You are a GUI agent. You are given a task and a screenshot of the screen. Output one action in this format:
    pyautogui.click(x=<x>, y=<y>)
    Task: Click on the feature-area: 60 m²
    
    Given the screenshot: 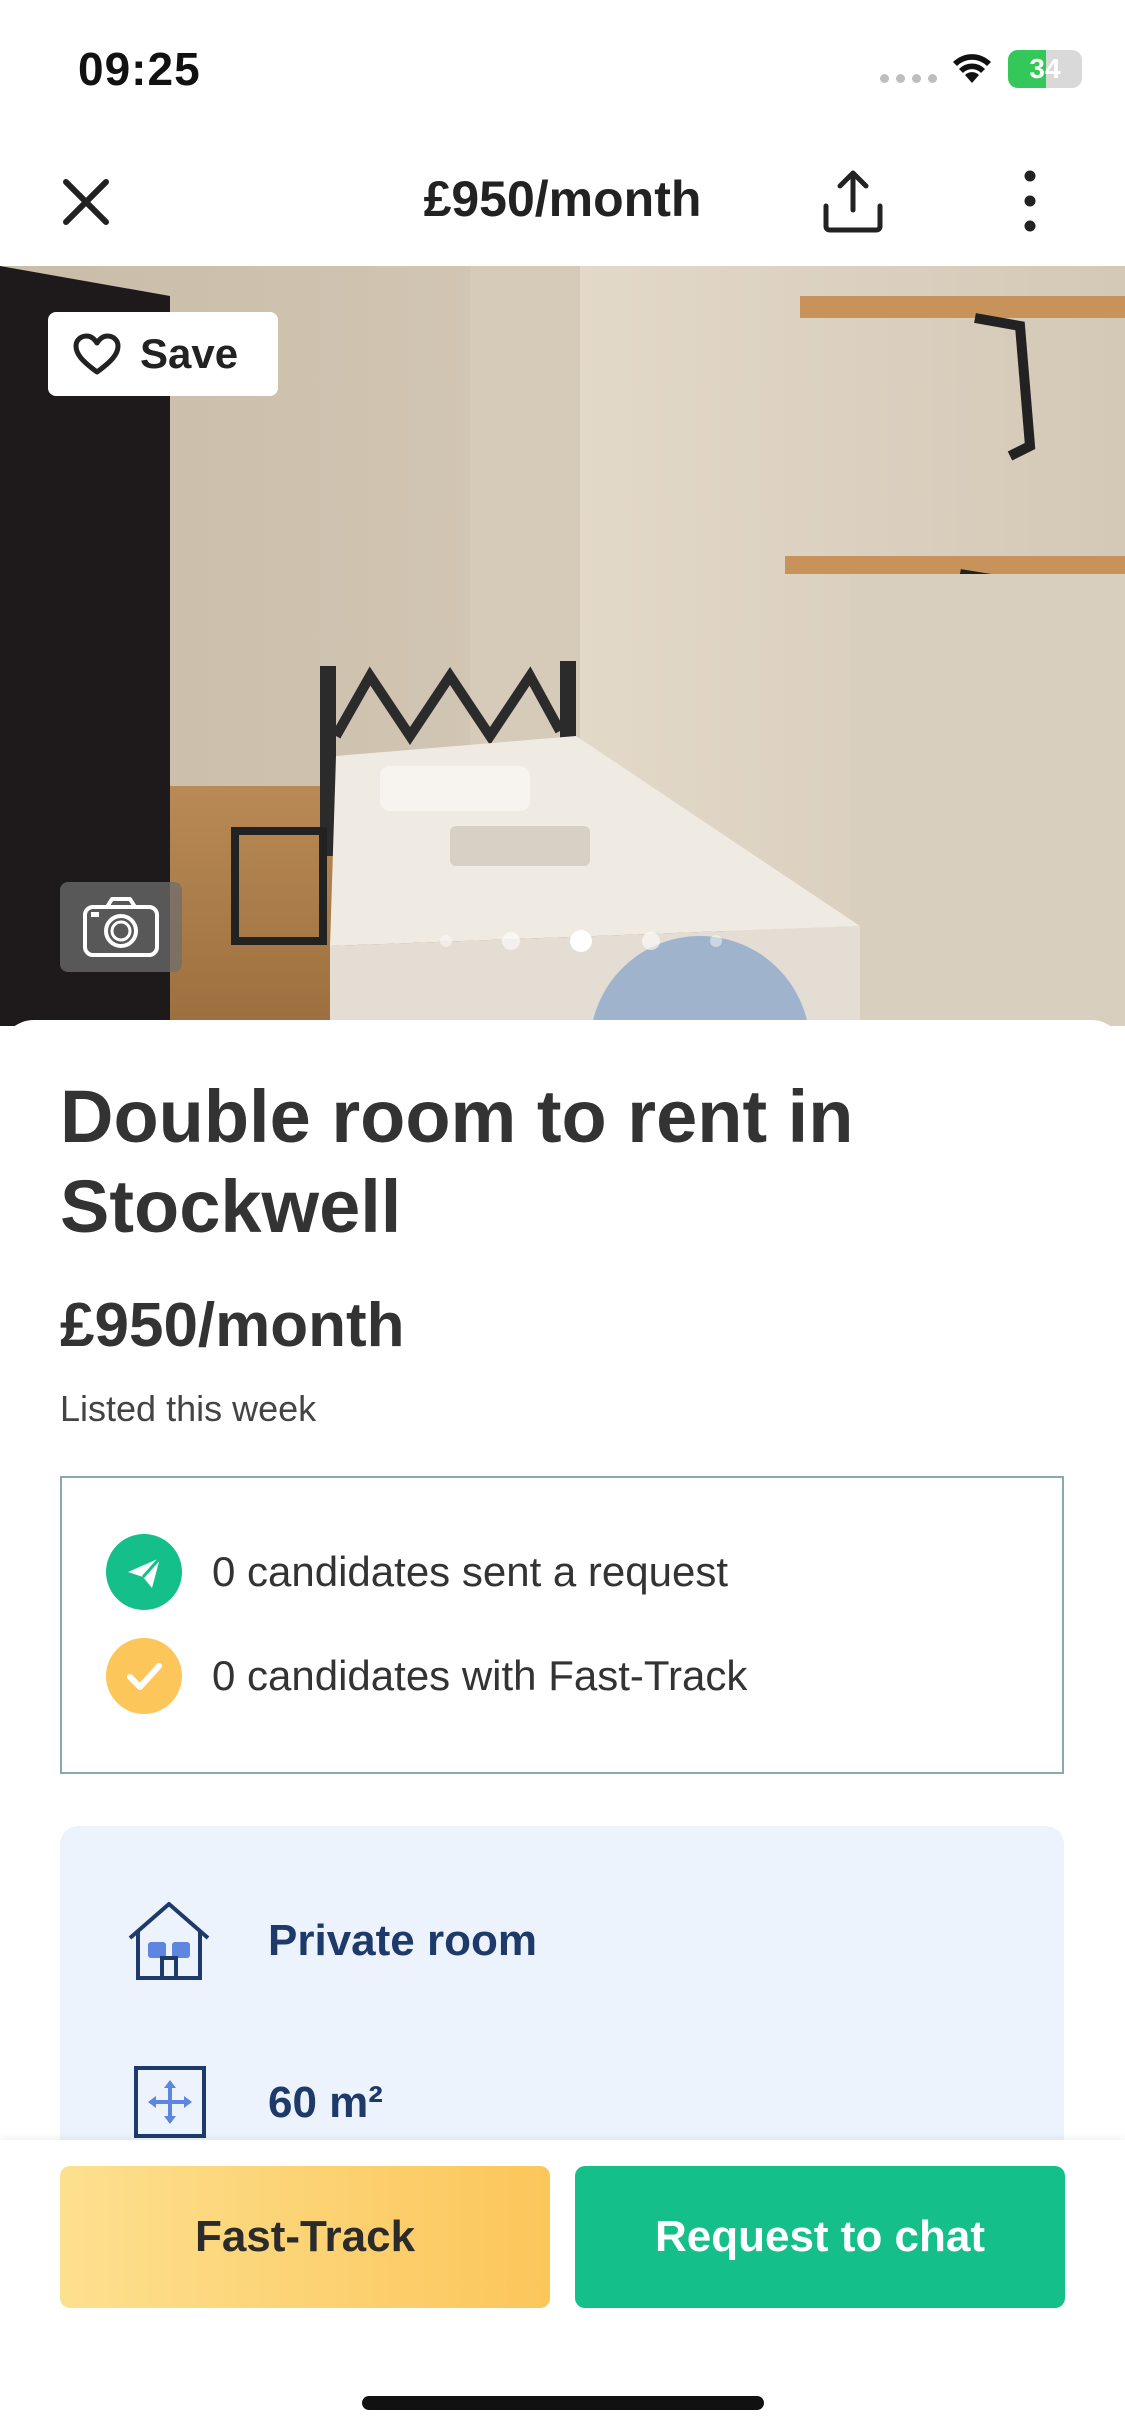 What is the action you would take?
    pyautogui.click(x=253, y=2103)
    